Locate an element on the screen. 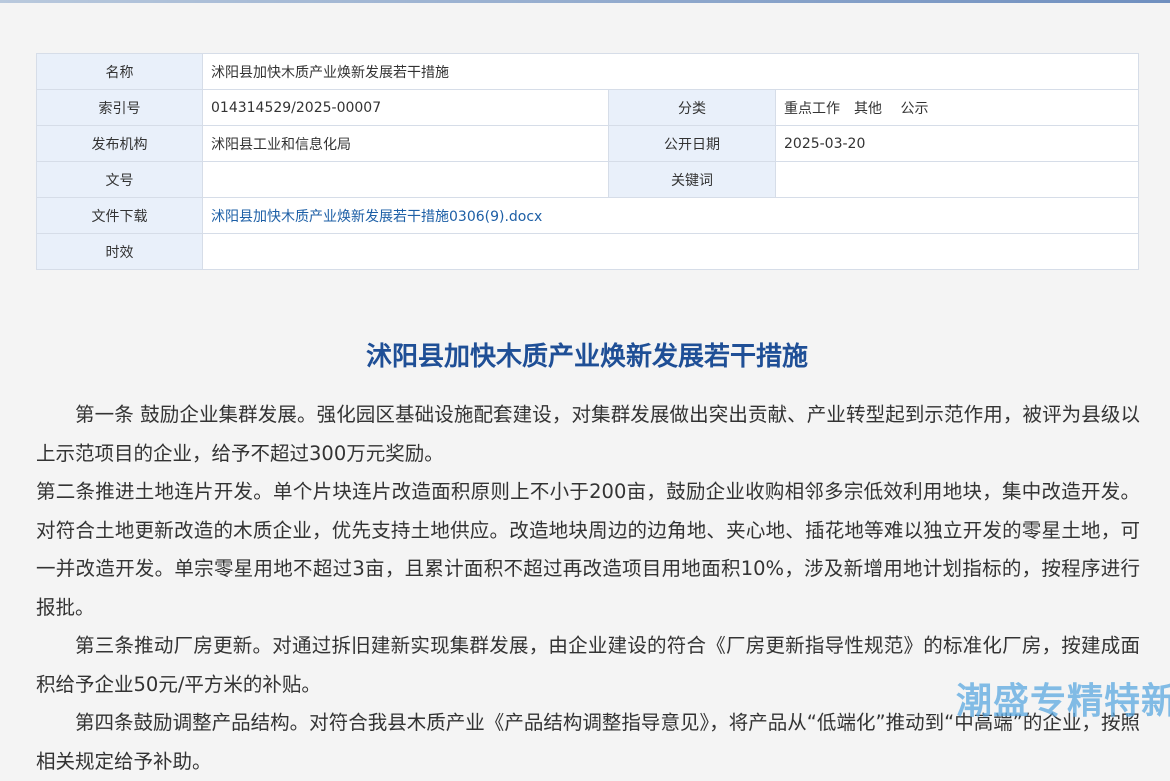 The image size is (1170, 781). docno-value is located at coordinates (405, 179).